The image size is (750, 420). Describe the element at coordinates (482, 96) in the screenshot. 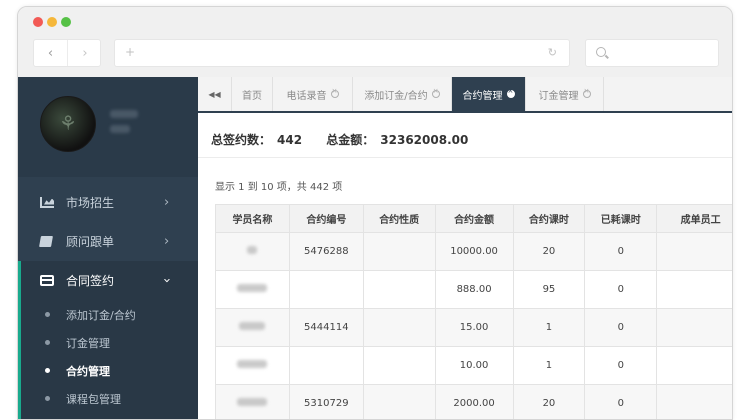

I see `tab-label: 合约管理` at that location.